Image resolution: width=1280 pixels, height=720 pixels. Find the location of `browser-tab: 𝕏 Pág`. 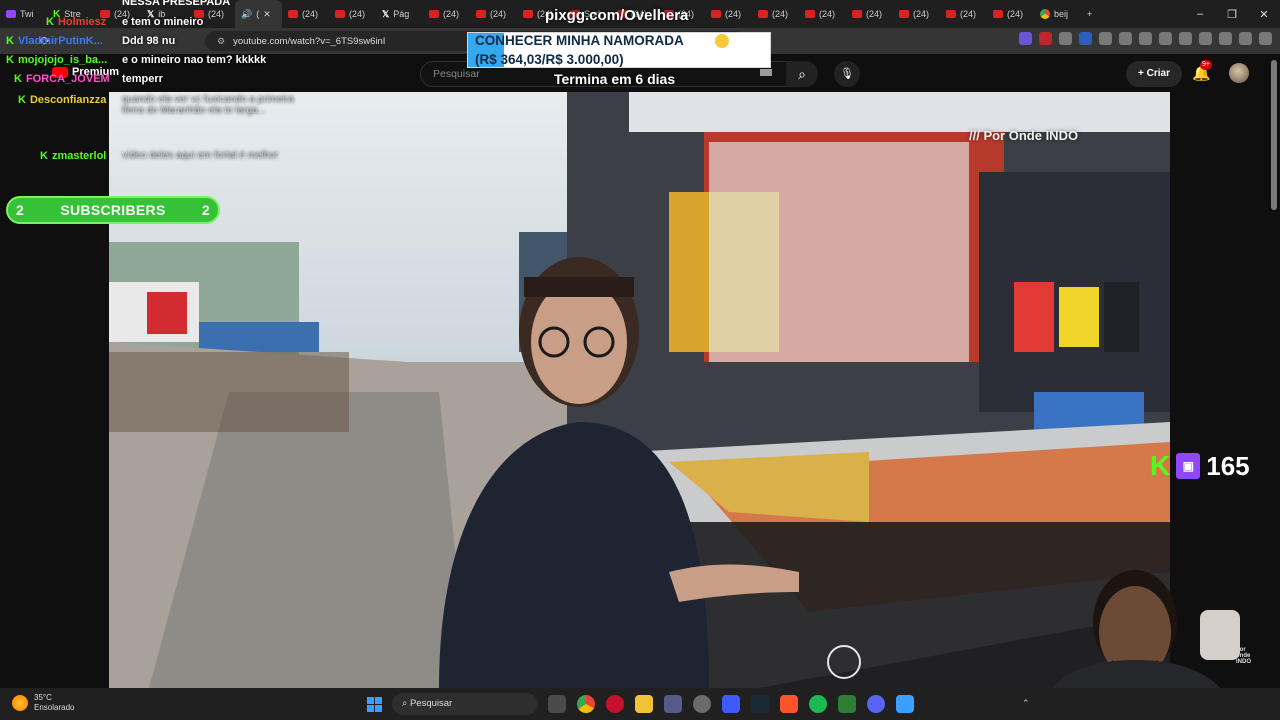

browser-tab: 𝕏 Pág is located at coordinates (399, 14).